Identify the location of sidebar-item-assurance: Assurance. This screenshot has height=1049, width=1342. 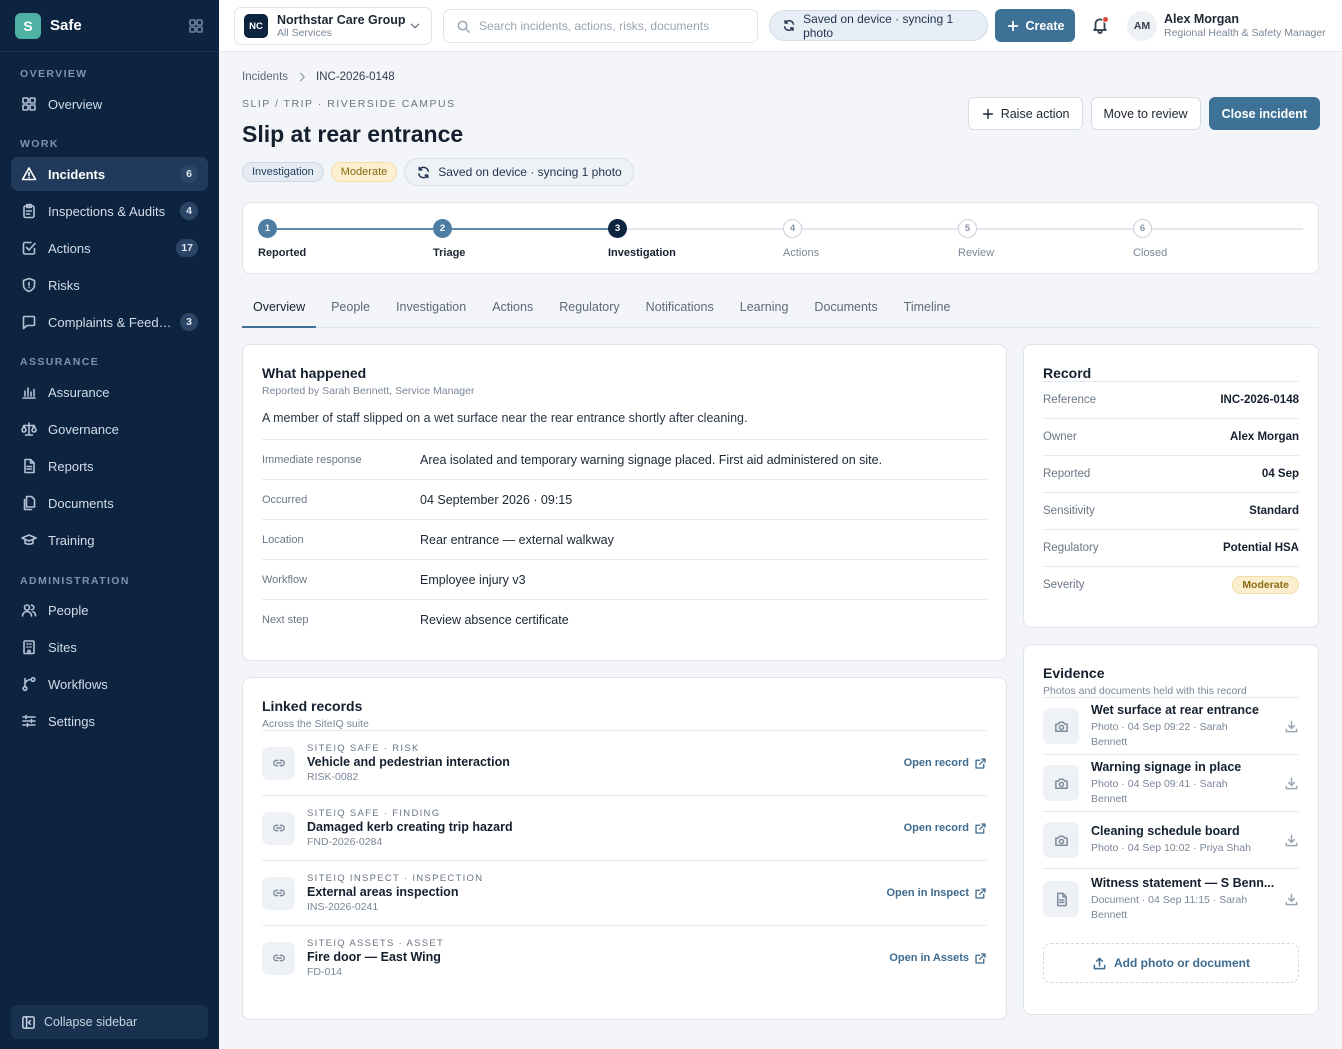
(109, 392).